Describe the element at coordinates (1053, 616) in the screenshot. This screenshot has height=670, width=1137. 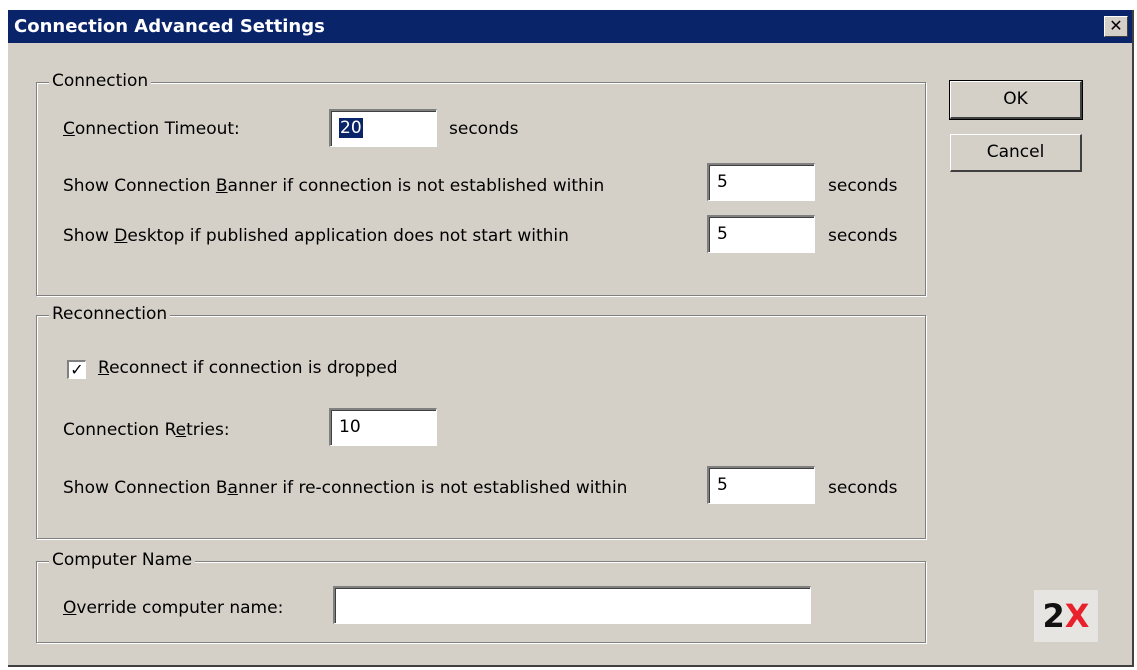
I see `logo-2: 2` at that location.